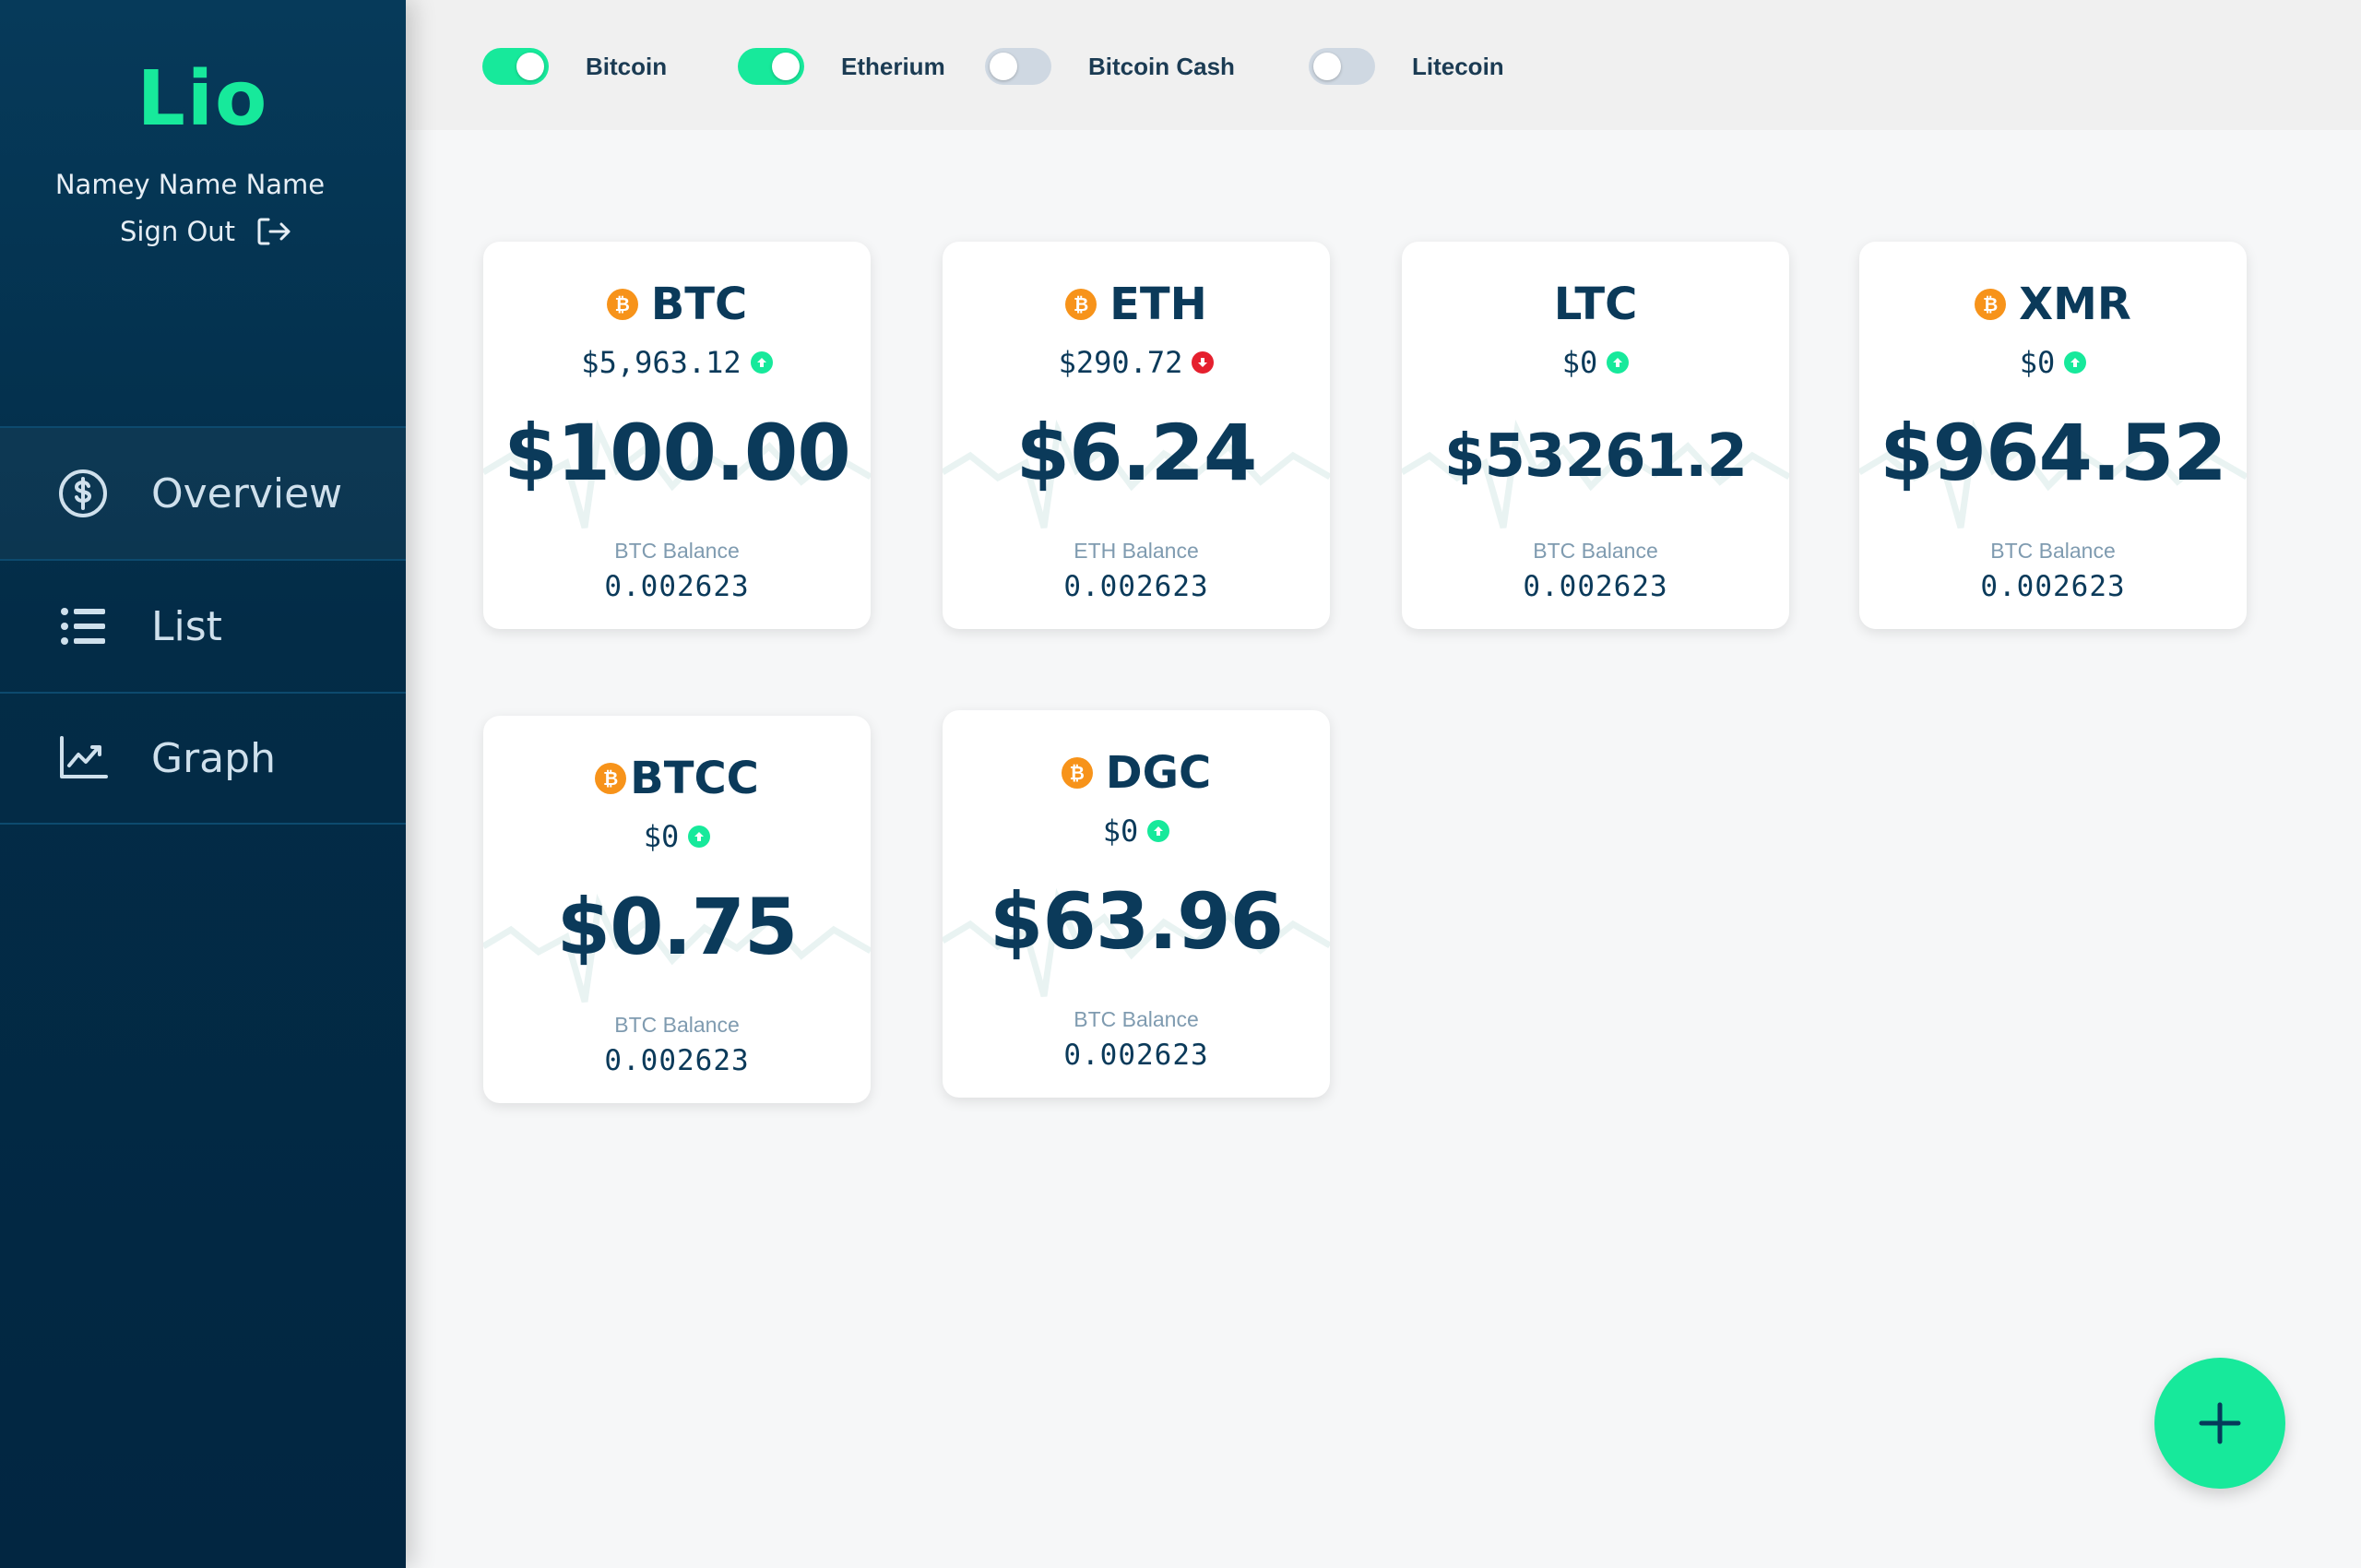 The width and height of the screenshot is (2361, 1568). I want to click on coin-symbol: DGC, so click(1158, 773).